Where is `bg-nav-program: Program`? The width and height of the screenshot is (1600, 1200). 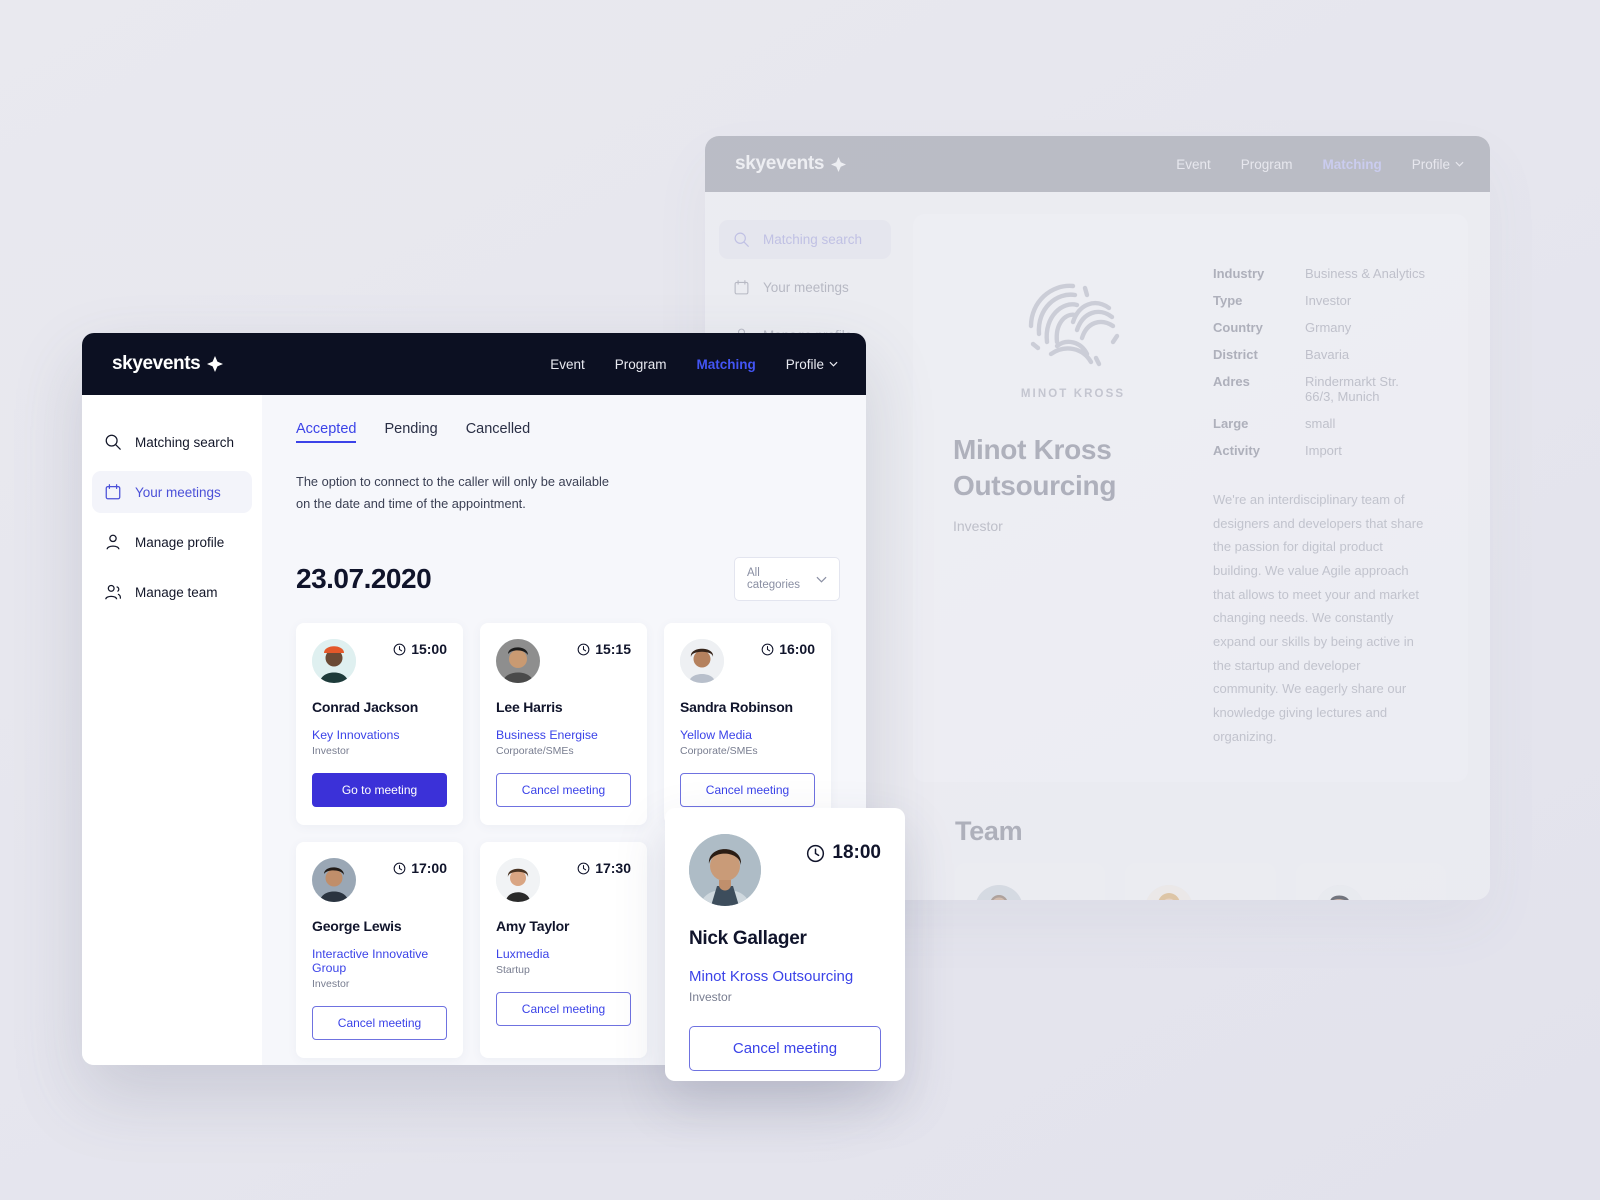 bg-nav-program: Program is located at coordinates (1267, 164).